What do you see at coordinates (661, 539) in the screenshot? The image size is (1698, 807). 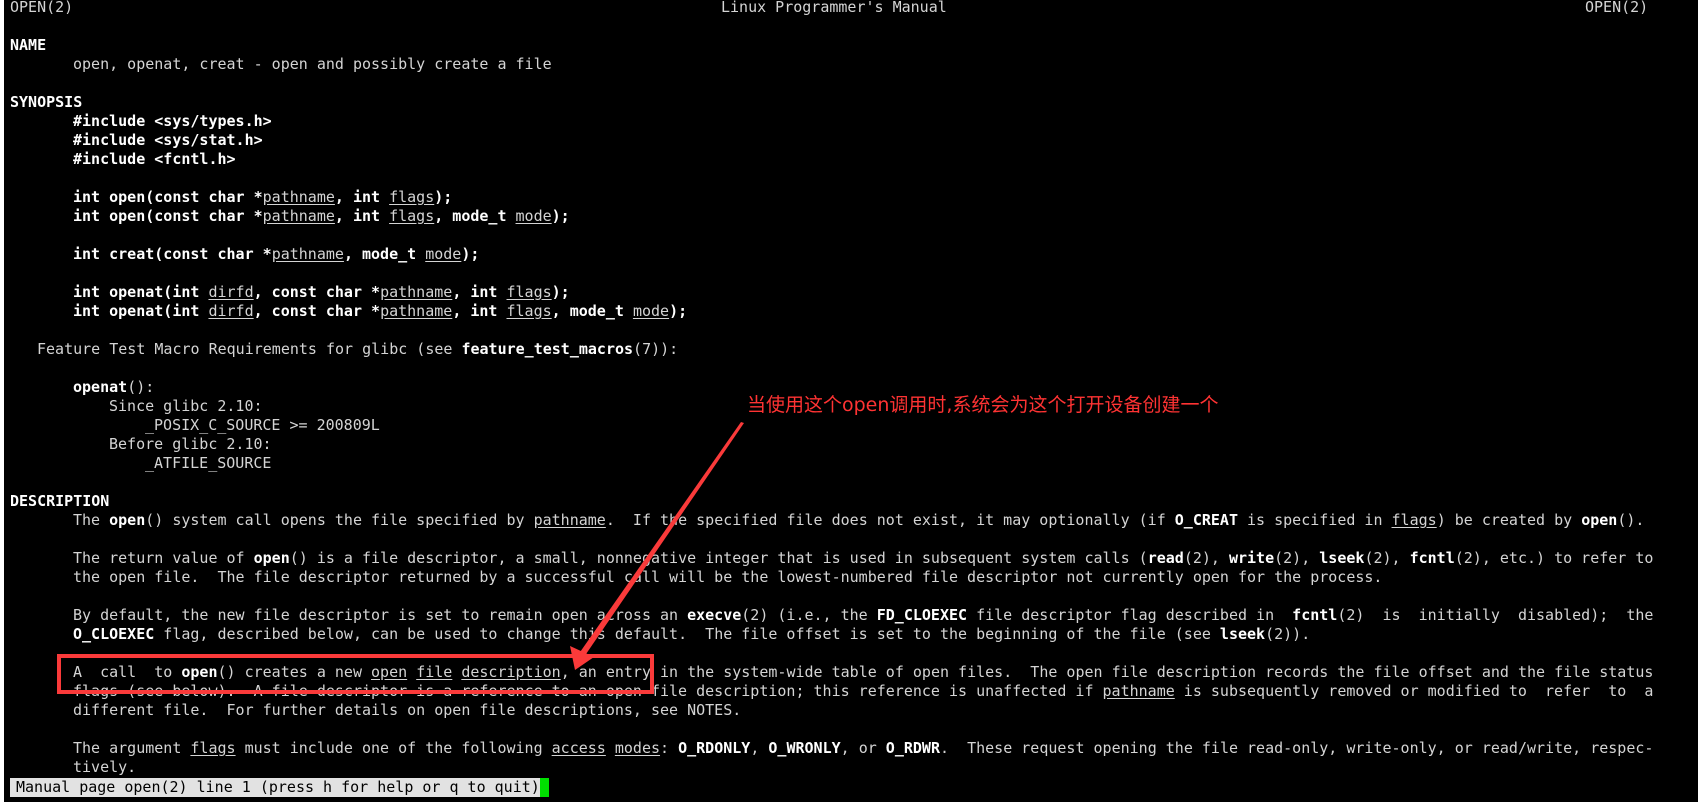 I see `arrow-shaft` at bounding box center [661, 539].